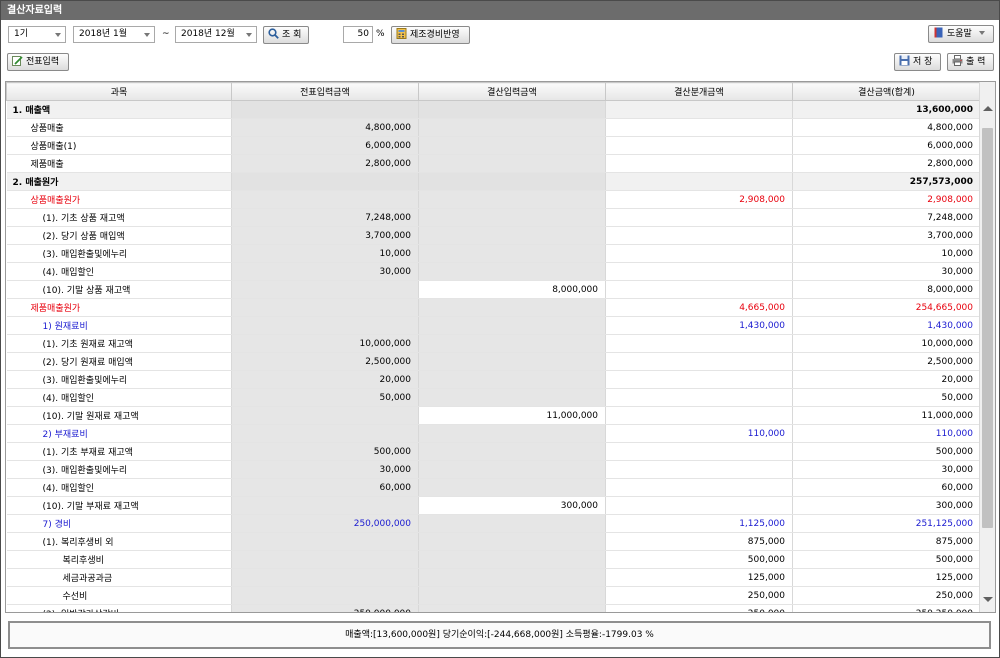 This screenshot has width=1000, height=658. Describe the element at coordinates (512, 505) in the screenshot. I see `input-amount-cell: 300,000` at that location.